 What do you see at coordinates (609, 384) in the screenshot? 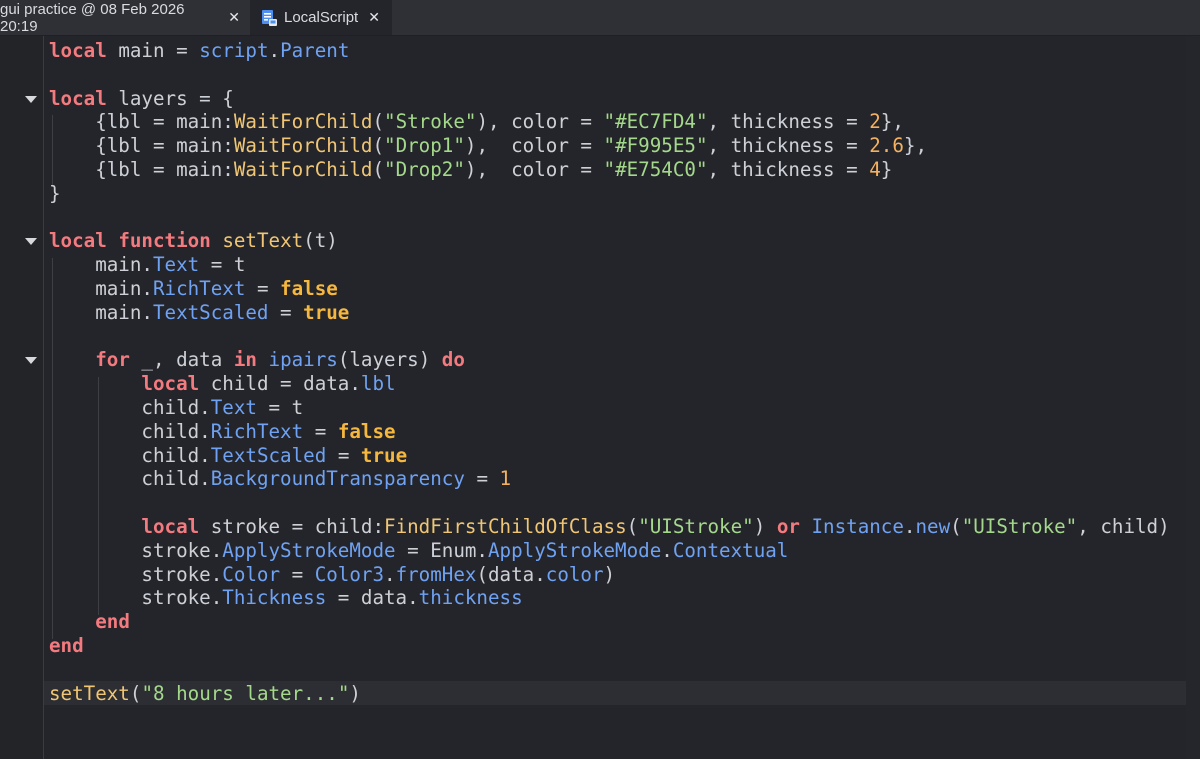
I see `code-line: local child = data.lbl` at bounding box center [609, 384].